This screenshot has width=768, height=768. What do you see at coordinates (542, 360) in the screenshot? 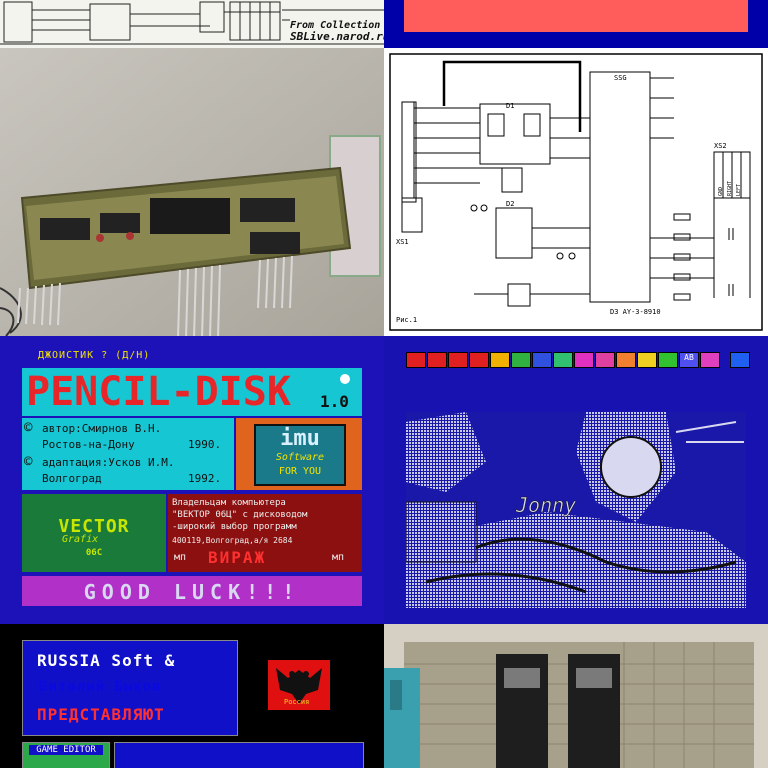
I see `palette-icon` at bounding box center [542, 360].